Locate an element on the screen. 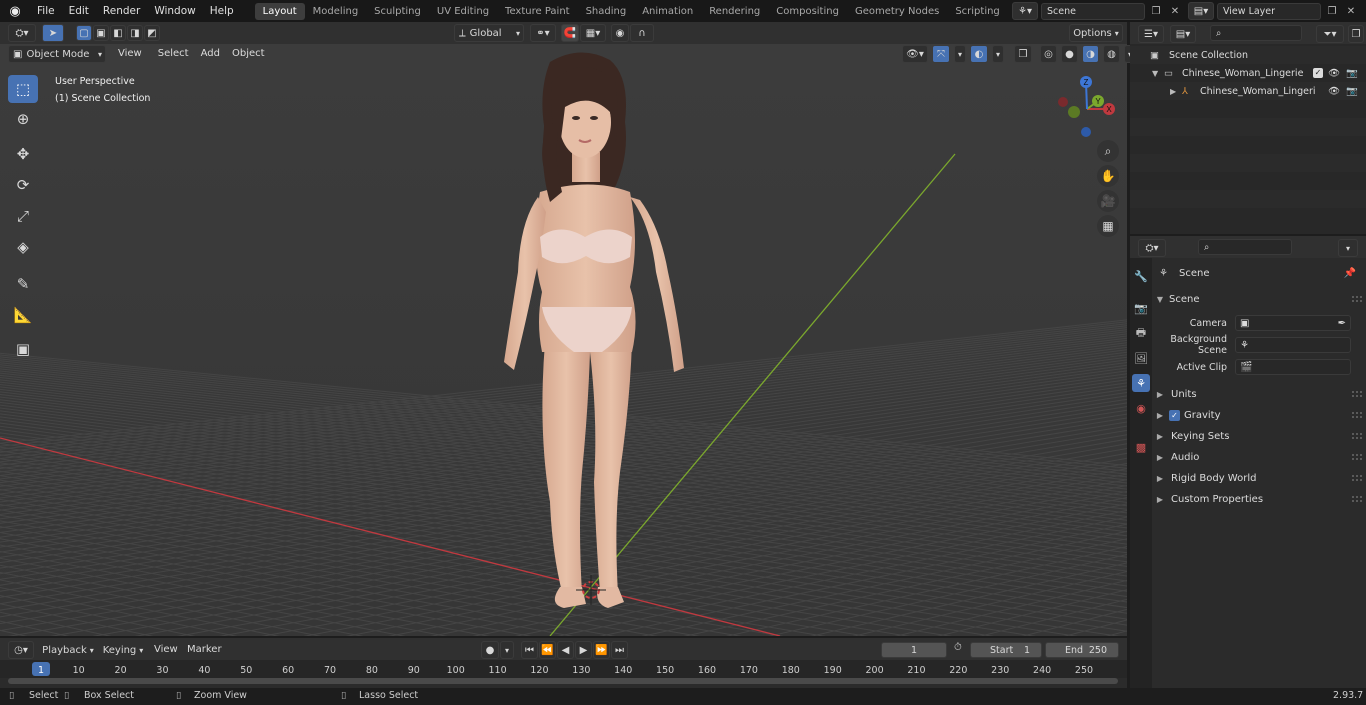  world-properties-icon: ◉ is located at coordinates (1141, 408).